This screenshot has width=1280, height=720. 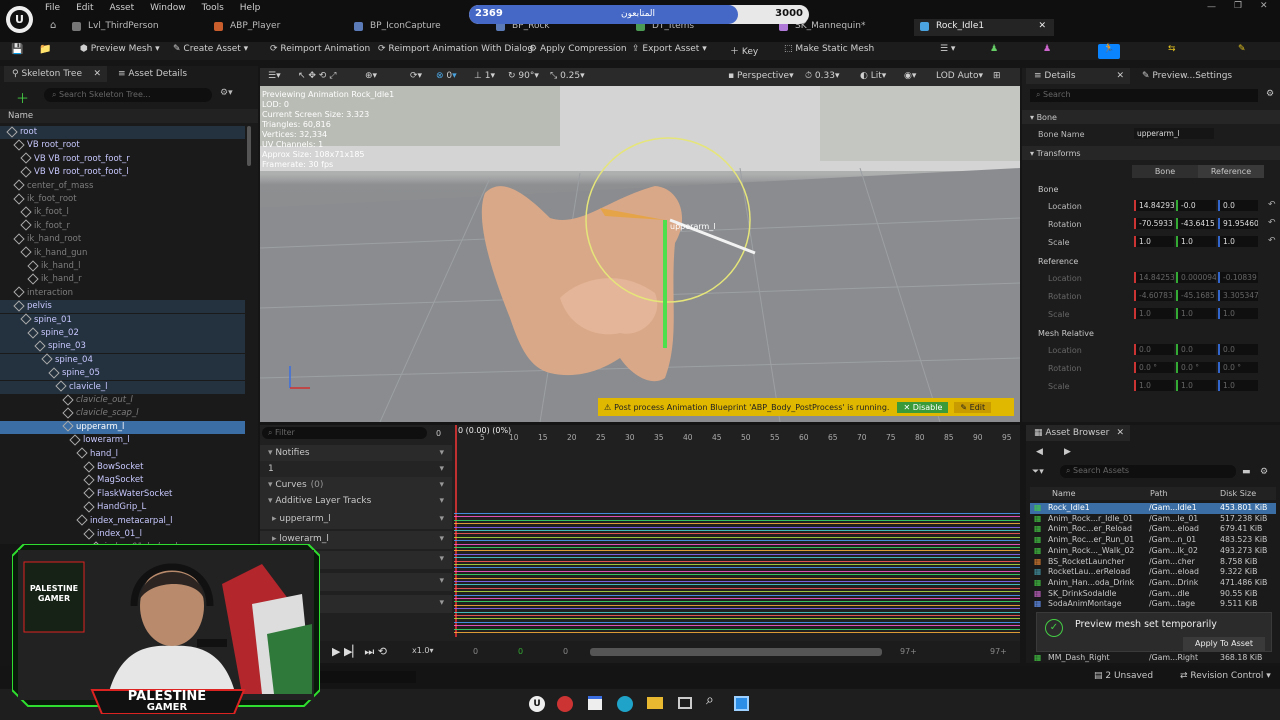 I want to click on view-mode-dropdown: ◐ Lit▾, so click(x=873, y=76).